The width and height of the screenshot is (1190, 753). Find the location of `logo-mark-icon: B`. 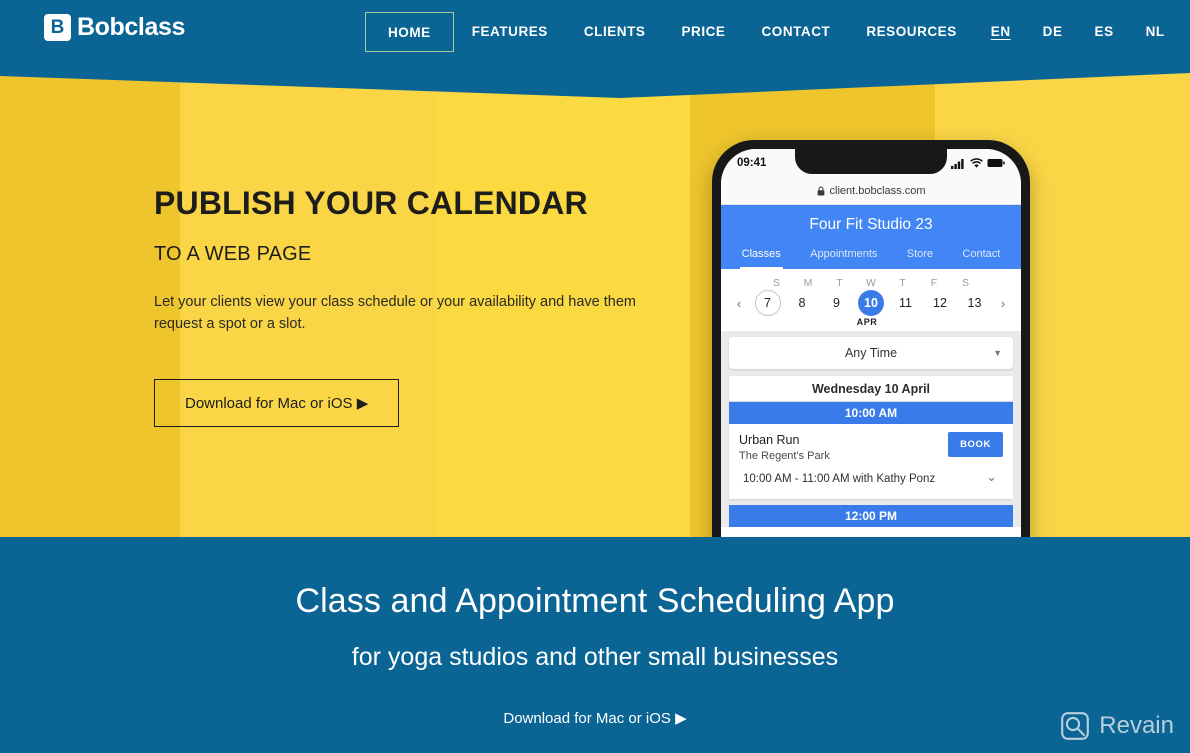

logo-mark-icon: B is located at coordinates (57, 27).